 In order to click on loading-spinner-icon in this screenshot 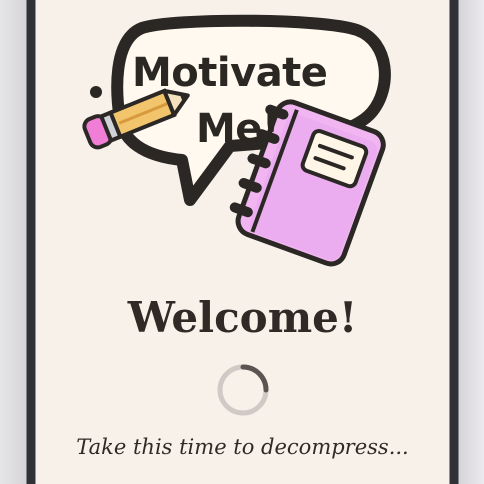, I will do `click(243, 390)`.